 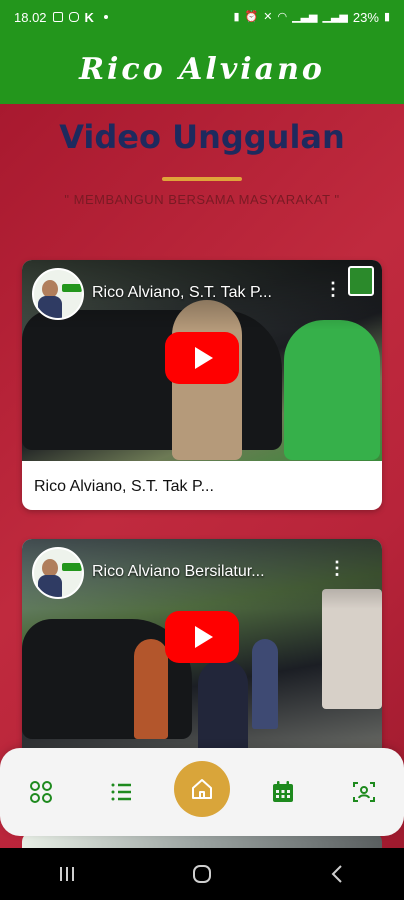 What do you see at coordinates (202, 199) in the screenshot?
I see `section-subtitle: " MEMBANGUN BERSAMA MASYARAKAT "` at bounding box center [202, 199].